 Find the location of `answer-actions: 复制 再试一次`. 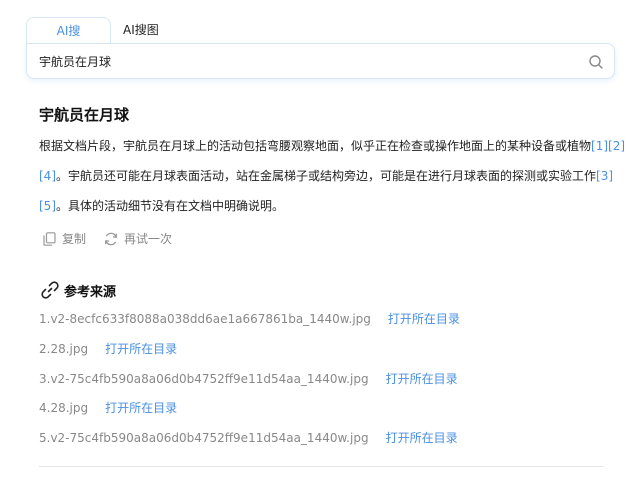

answer-actions: 复制 再试一次 is located at coordinates (116, 238).